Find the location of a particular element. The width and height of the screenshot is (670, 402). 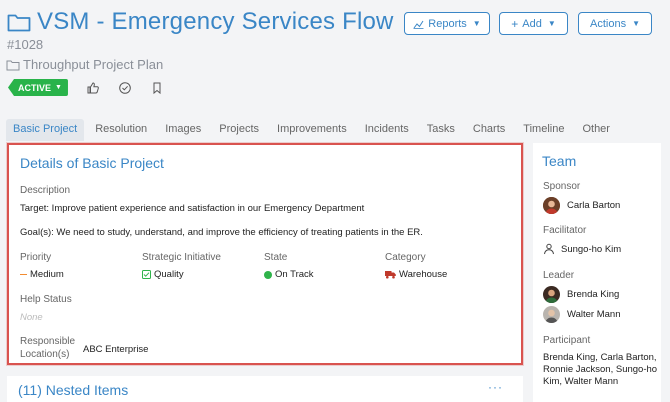

record-id: #1028 is located at coordinates (25, 44).